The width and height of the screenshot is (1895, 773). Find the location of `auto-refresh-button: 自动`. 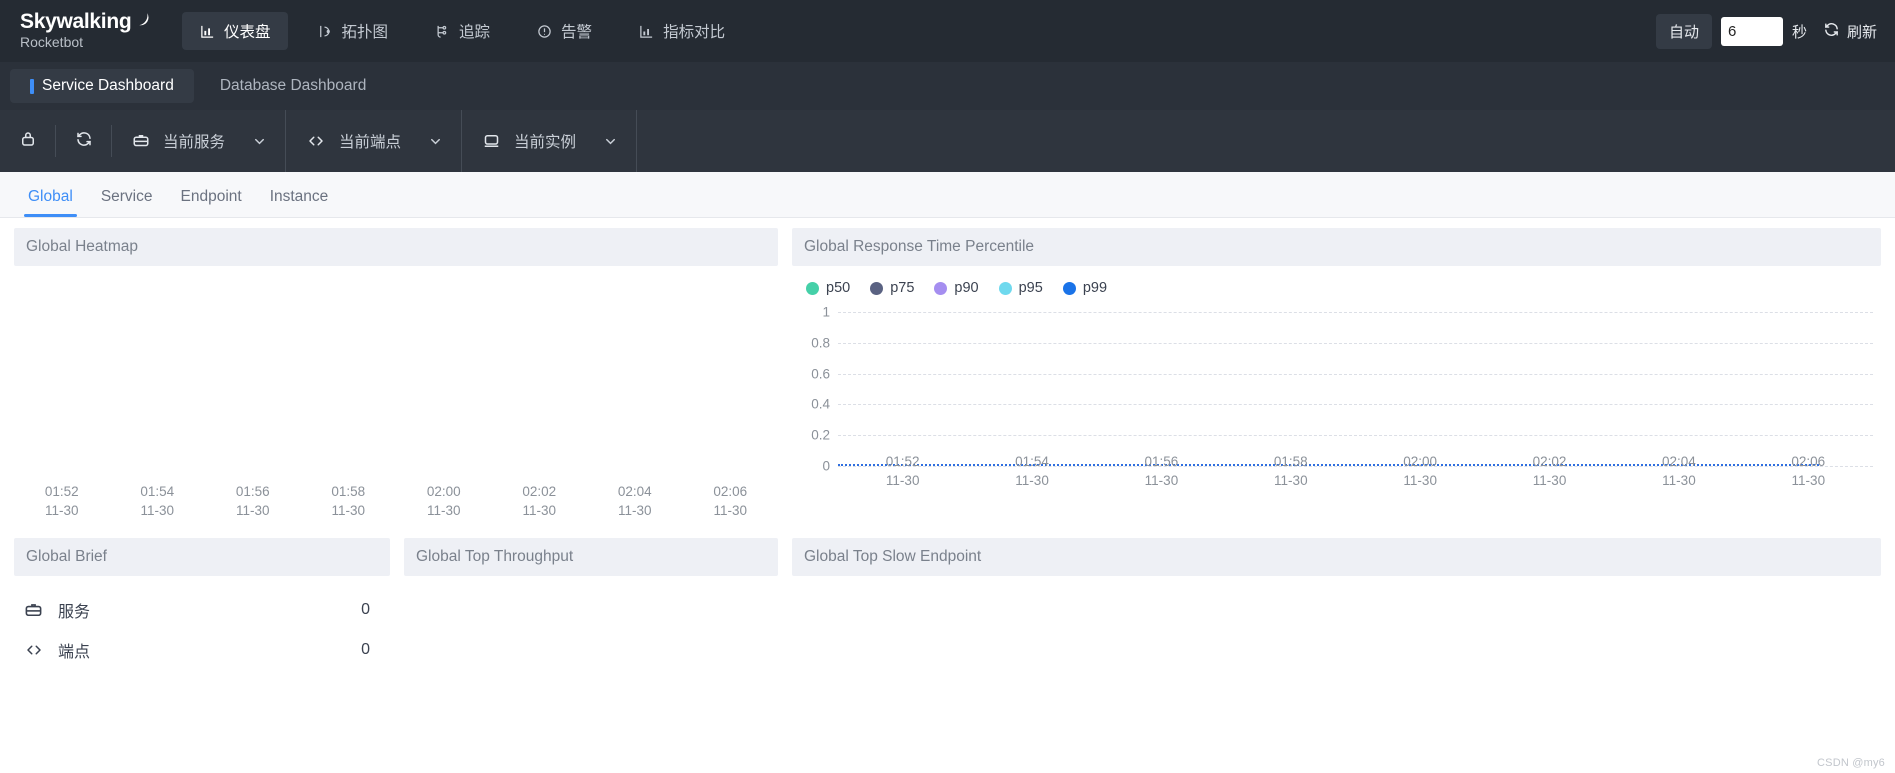

auto-refresh-button: 自动 is located at coordinates (1683, 31).